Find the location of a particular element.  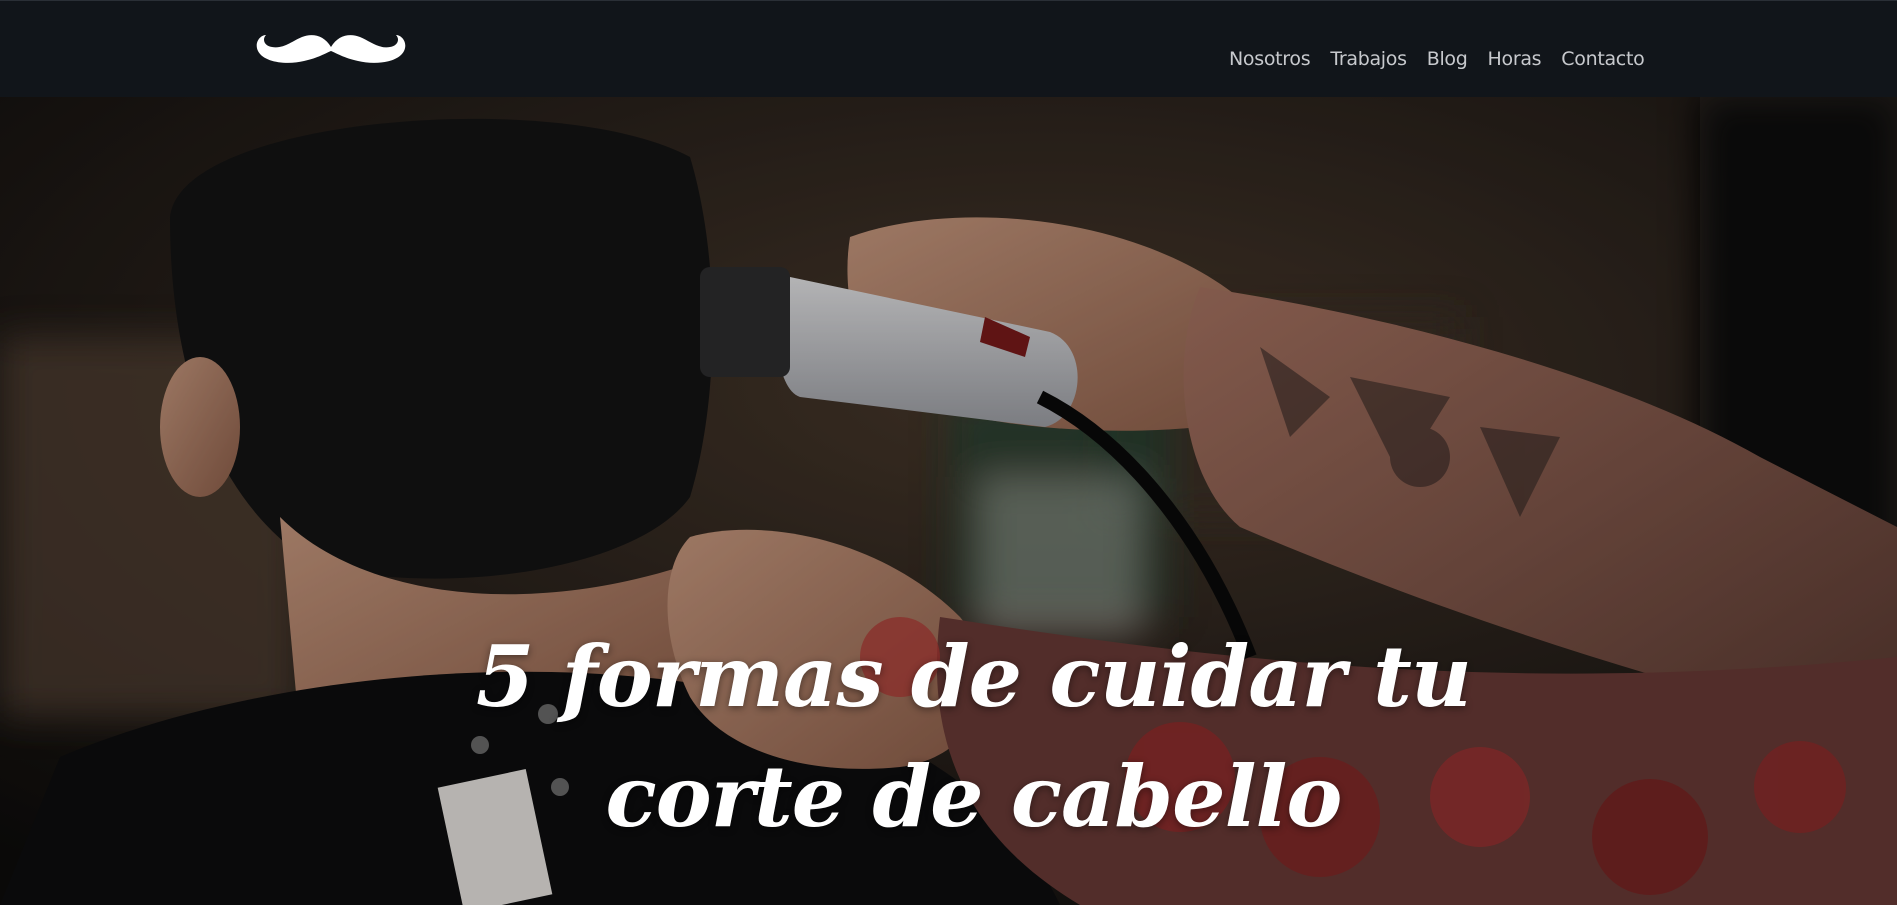

nav-link-trabajos: Trabajos is located at coordinates (1368, 59).